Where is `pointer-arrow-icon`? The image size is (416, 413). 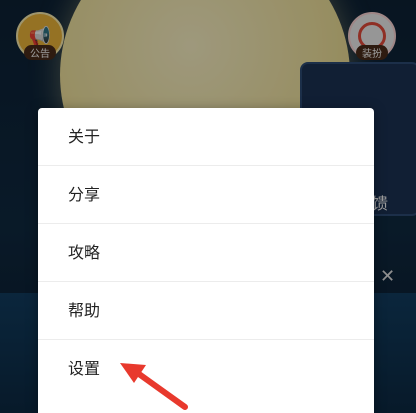 pointer-arrow-icon is located at coordinates (154, 386).